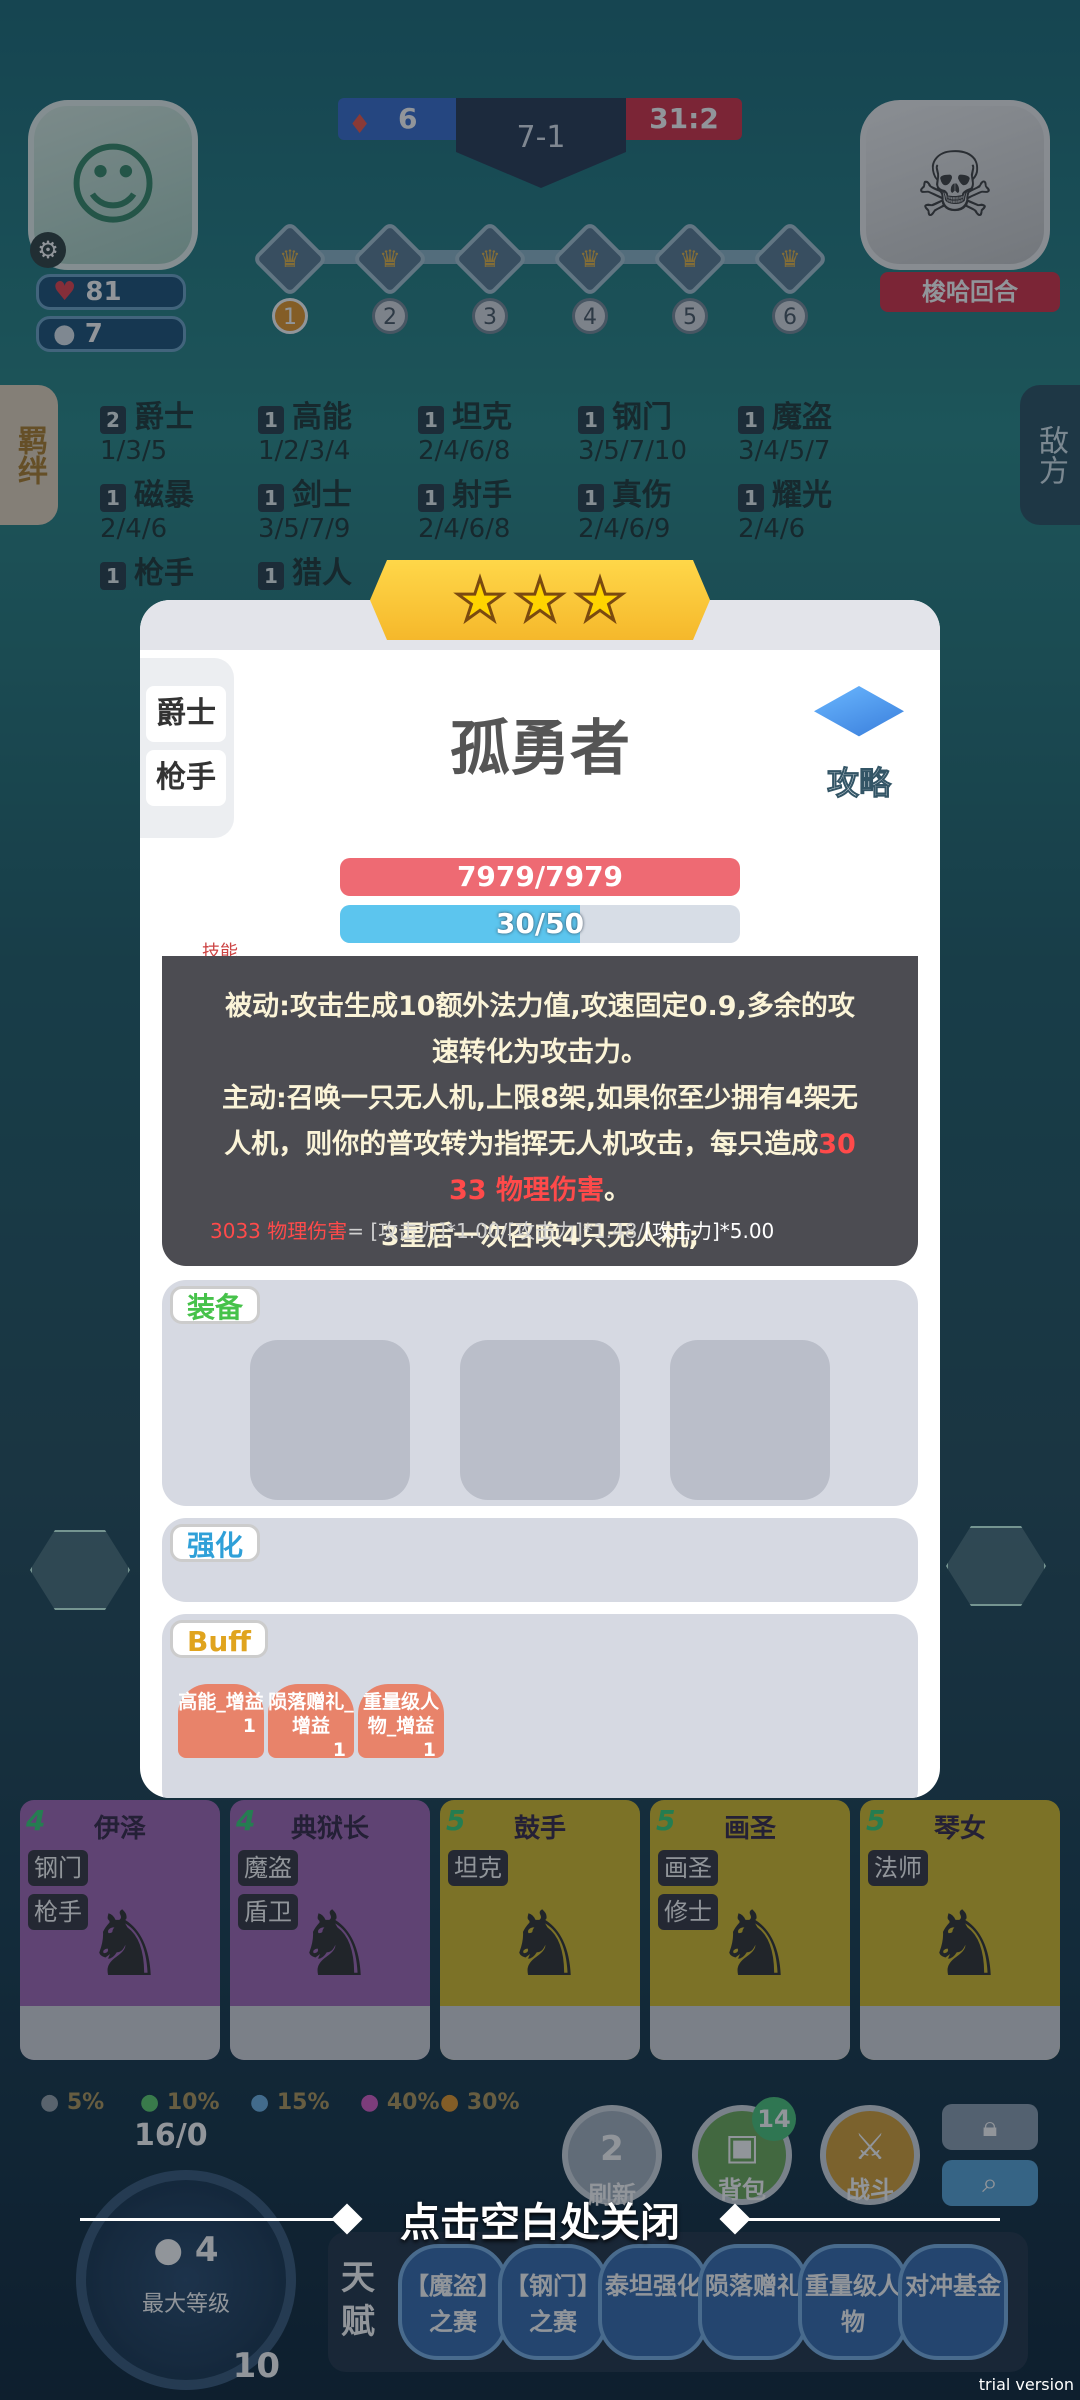 This screenshot has height=2400, width=1080. I want to click on skill-line-text: 。, so click(617, 1190).